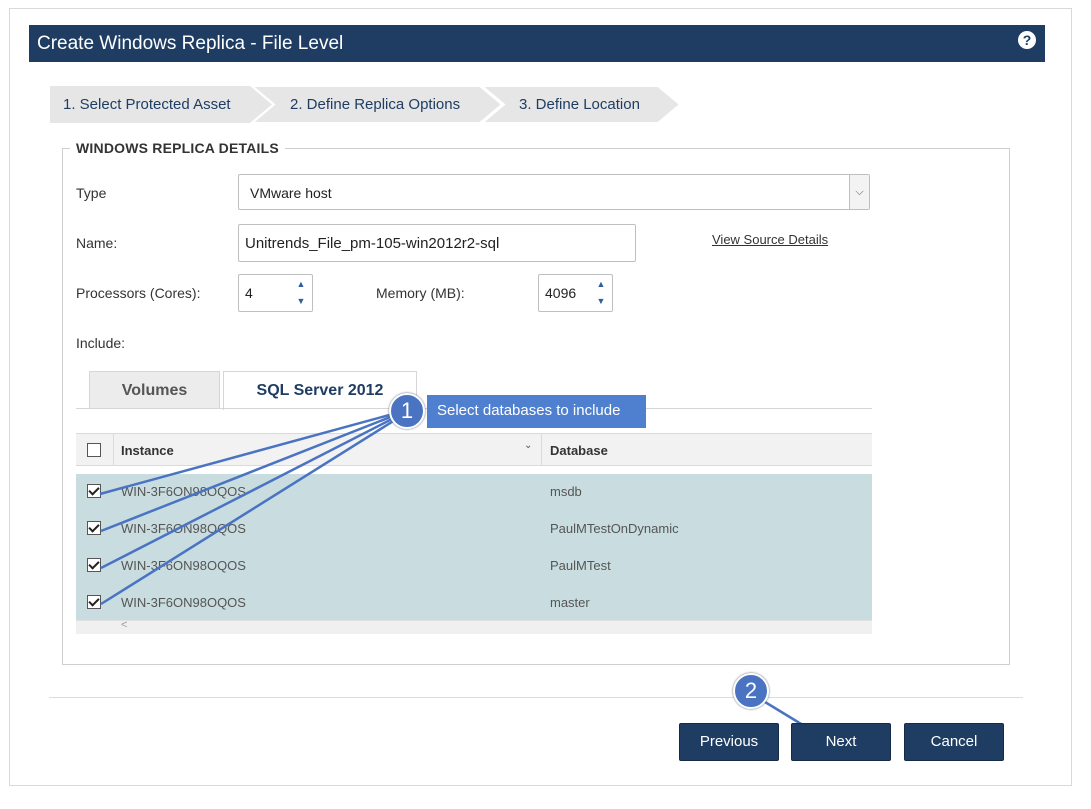 The height and width of the screenshot is (809, 1091). Describe the element at coordinates (954, 742) in the screenshot. I see `cancel-button: Cancel` at that location.